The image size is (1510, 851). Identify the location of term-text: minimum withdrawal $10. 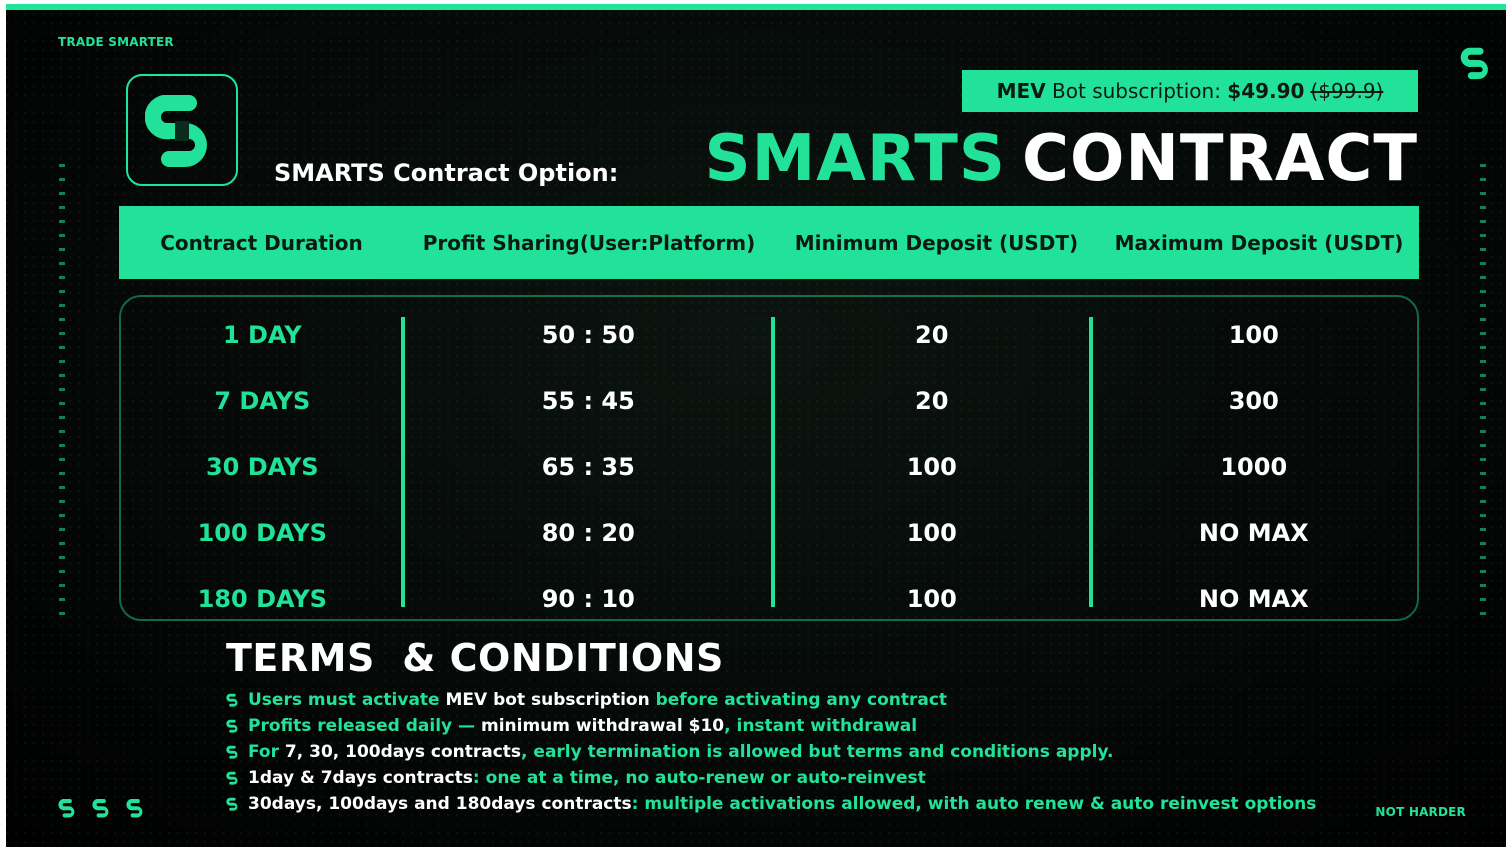
(602, 726).